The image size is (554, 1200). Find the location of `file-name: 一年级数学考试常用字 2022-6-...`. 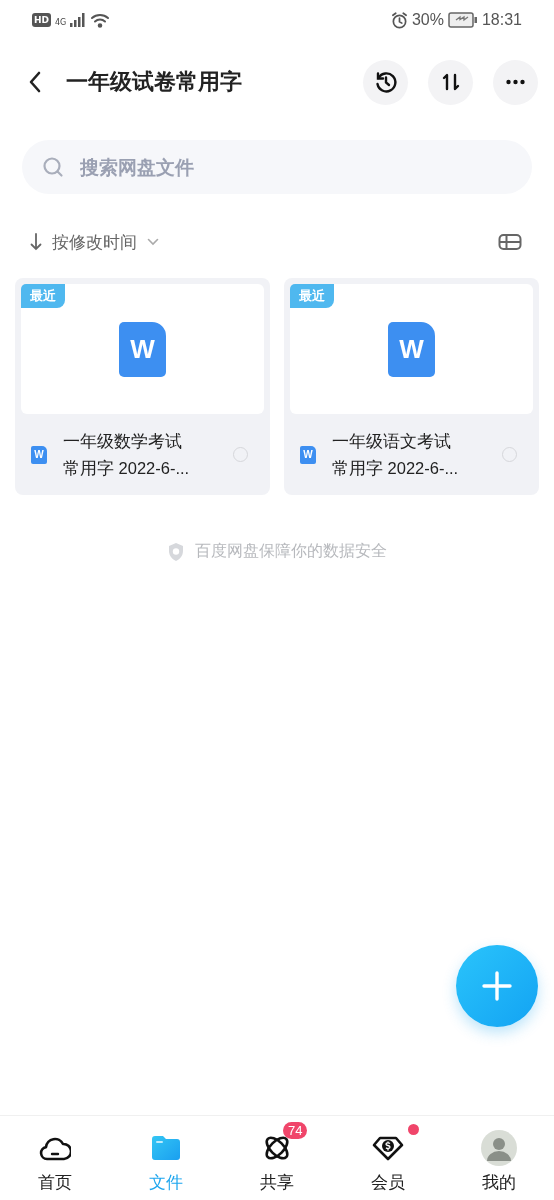

file-name: 一年级数学考试常用字 2022-6-... is located at coordinates (126, 454).